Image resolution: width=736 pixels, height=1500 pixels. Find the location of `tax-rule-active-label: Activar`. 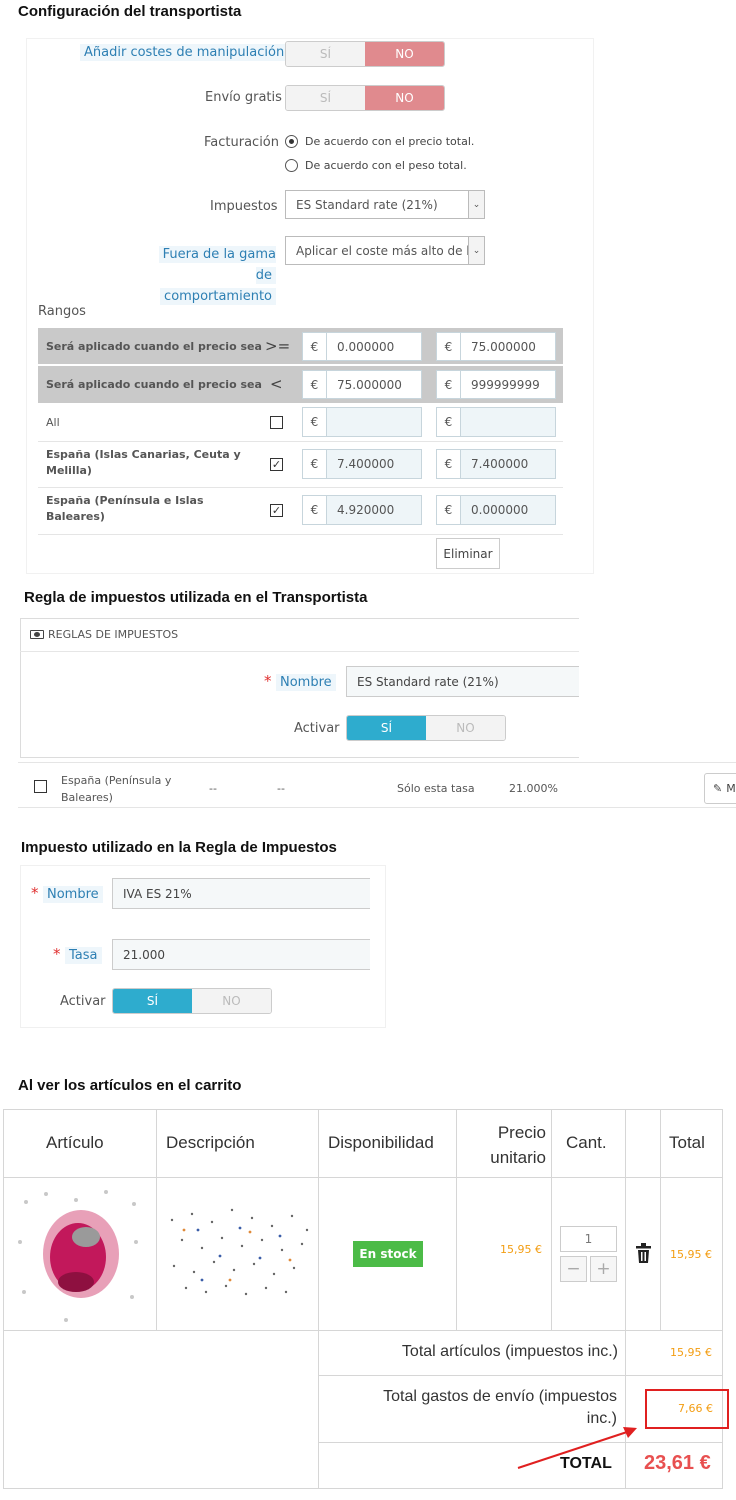

tax-rule-active-label: Activar is located at coordinates (317, 728).